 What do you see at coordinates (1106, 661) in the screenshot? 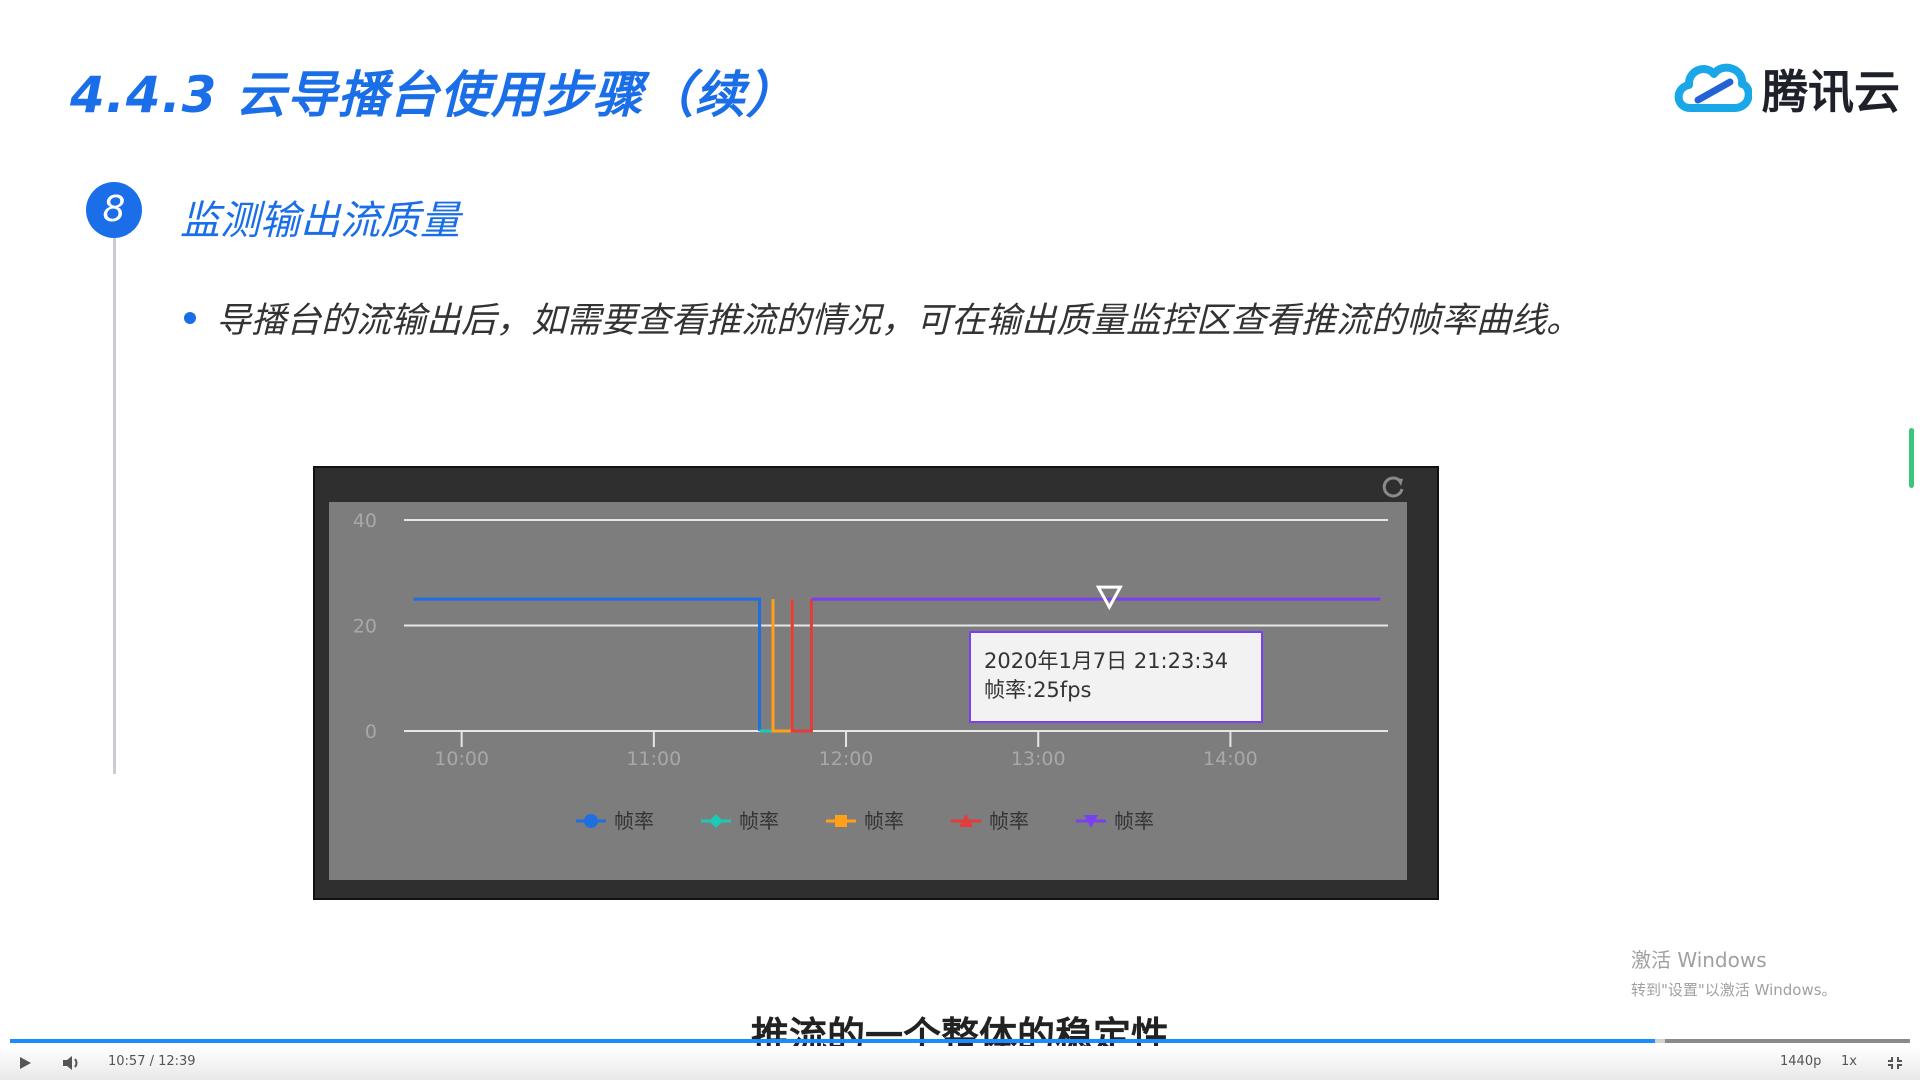
I see `tooltip-time: 2020年1月7日 21:23:34` at bounding box center [1106, 661].